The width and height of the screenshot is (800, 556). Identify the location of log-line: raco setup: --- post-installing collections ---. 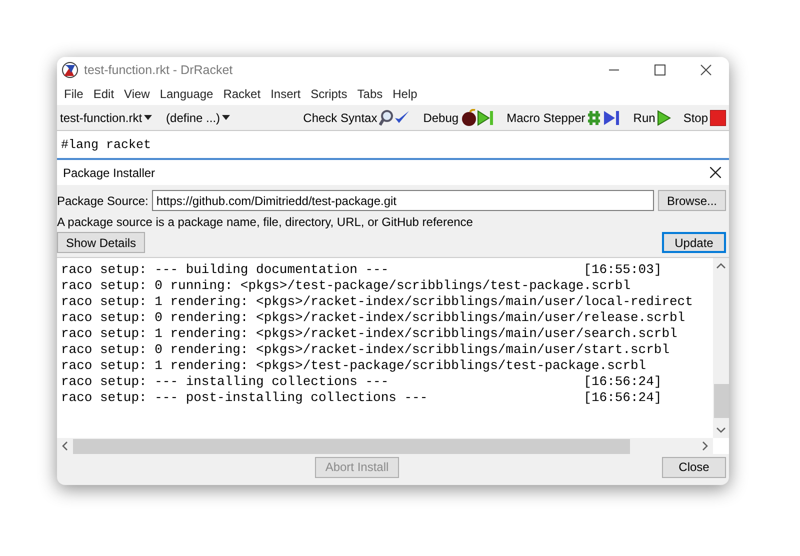
(245, 398).